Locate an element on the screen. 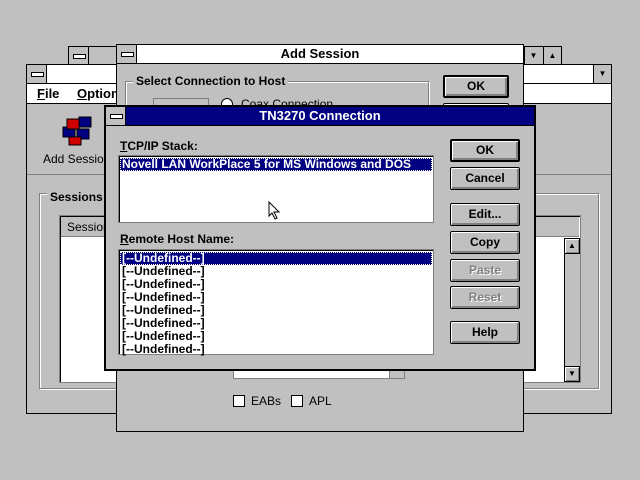 The height and width of the screenshot is (480, 640). eabs-label: EABs is located at coordinates (266, 401).